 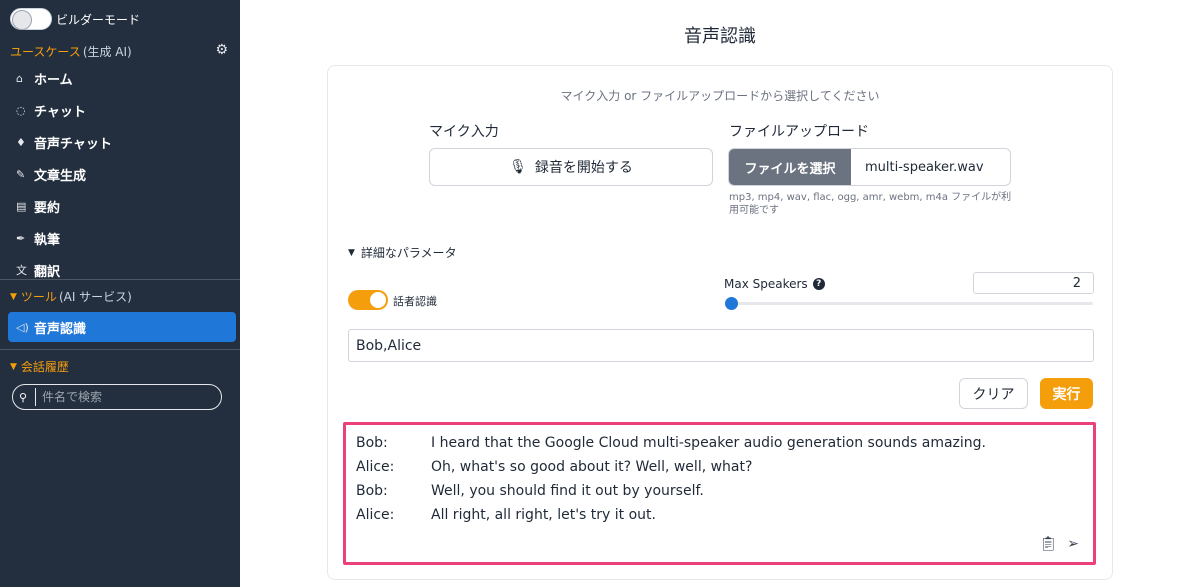 I want to click on diarization-toggle, so click(x=368, y=300).